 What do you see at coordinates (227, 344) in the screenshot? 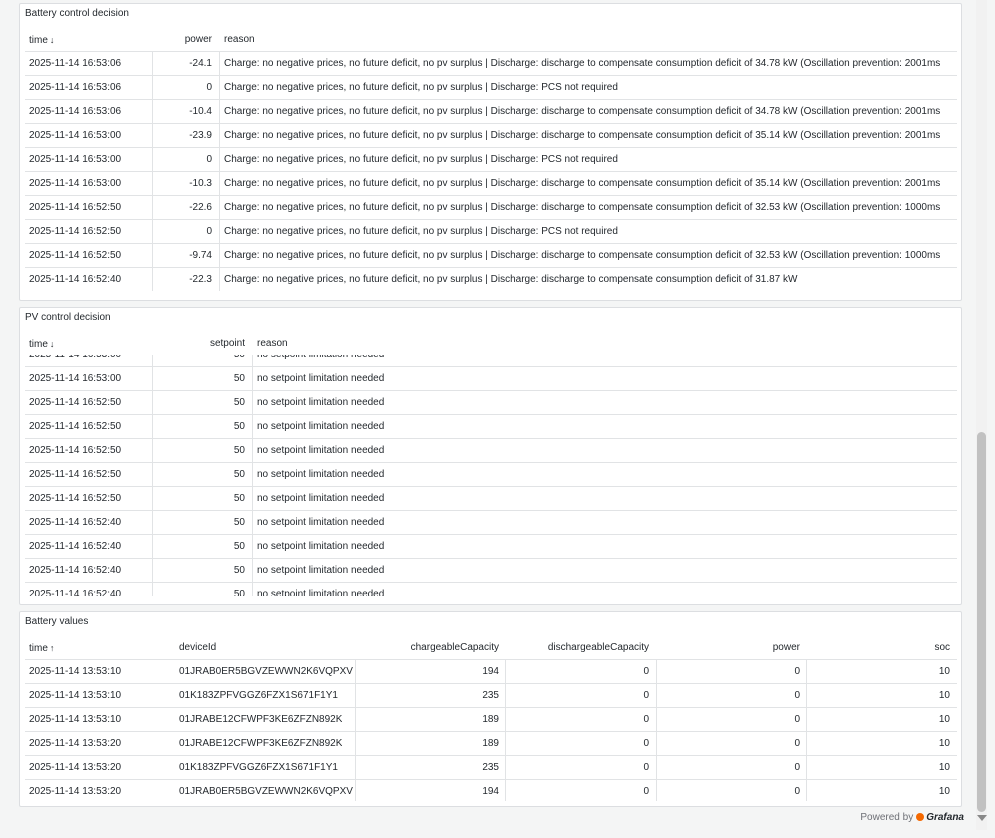
I see `column-header-setpoint: setpoint` at bounding box center [227, 344].